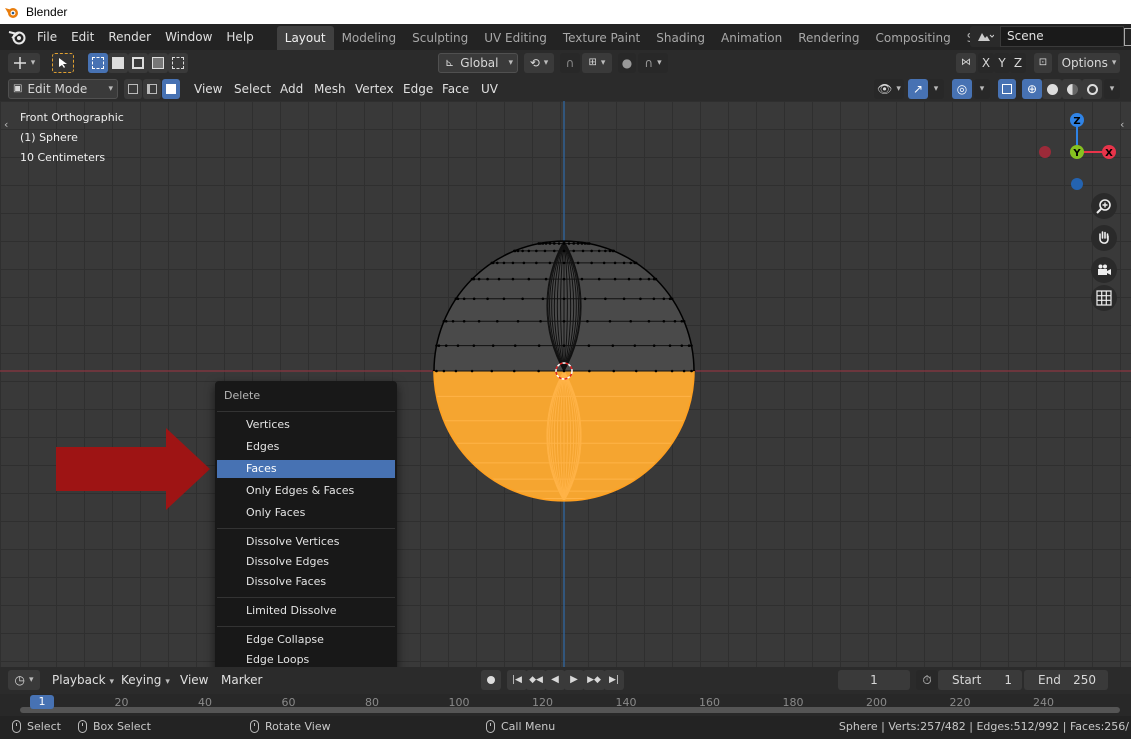 This screenshot has height=739, width=1131. What do you see at coordinates (306, 542) in the screenshot?
I see `dissolve-vertices-item: Dissolve Vertices` at bounding box center [306, 542].